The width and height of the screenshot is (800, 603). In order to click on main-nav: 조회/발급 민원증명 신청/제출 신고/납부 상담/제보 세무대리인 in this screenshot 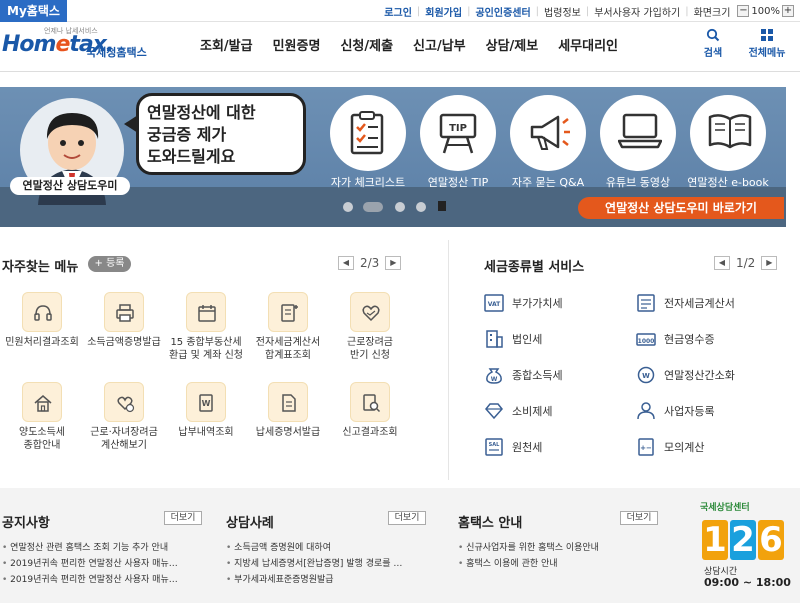, I will do `click(409, 47)`.